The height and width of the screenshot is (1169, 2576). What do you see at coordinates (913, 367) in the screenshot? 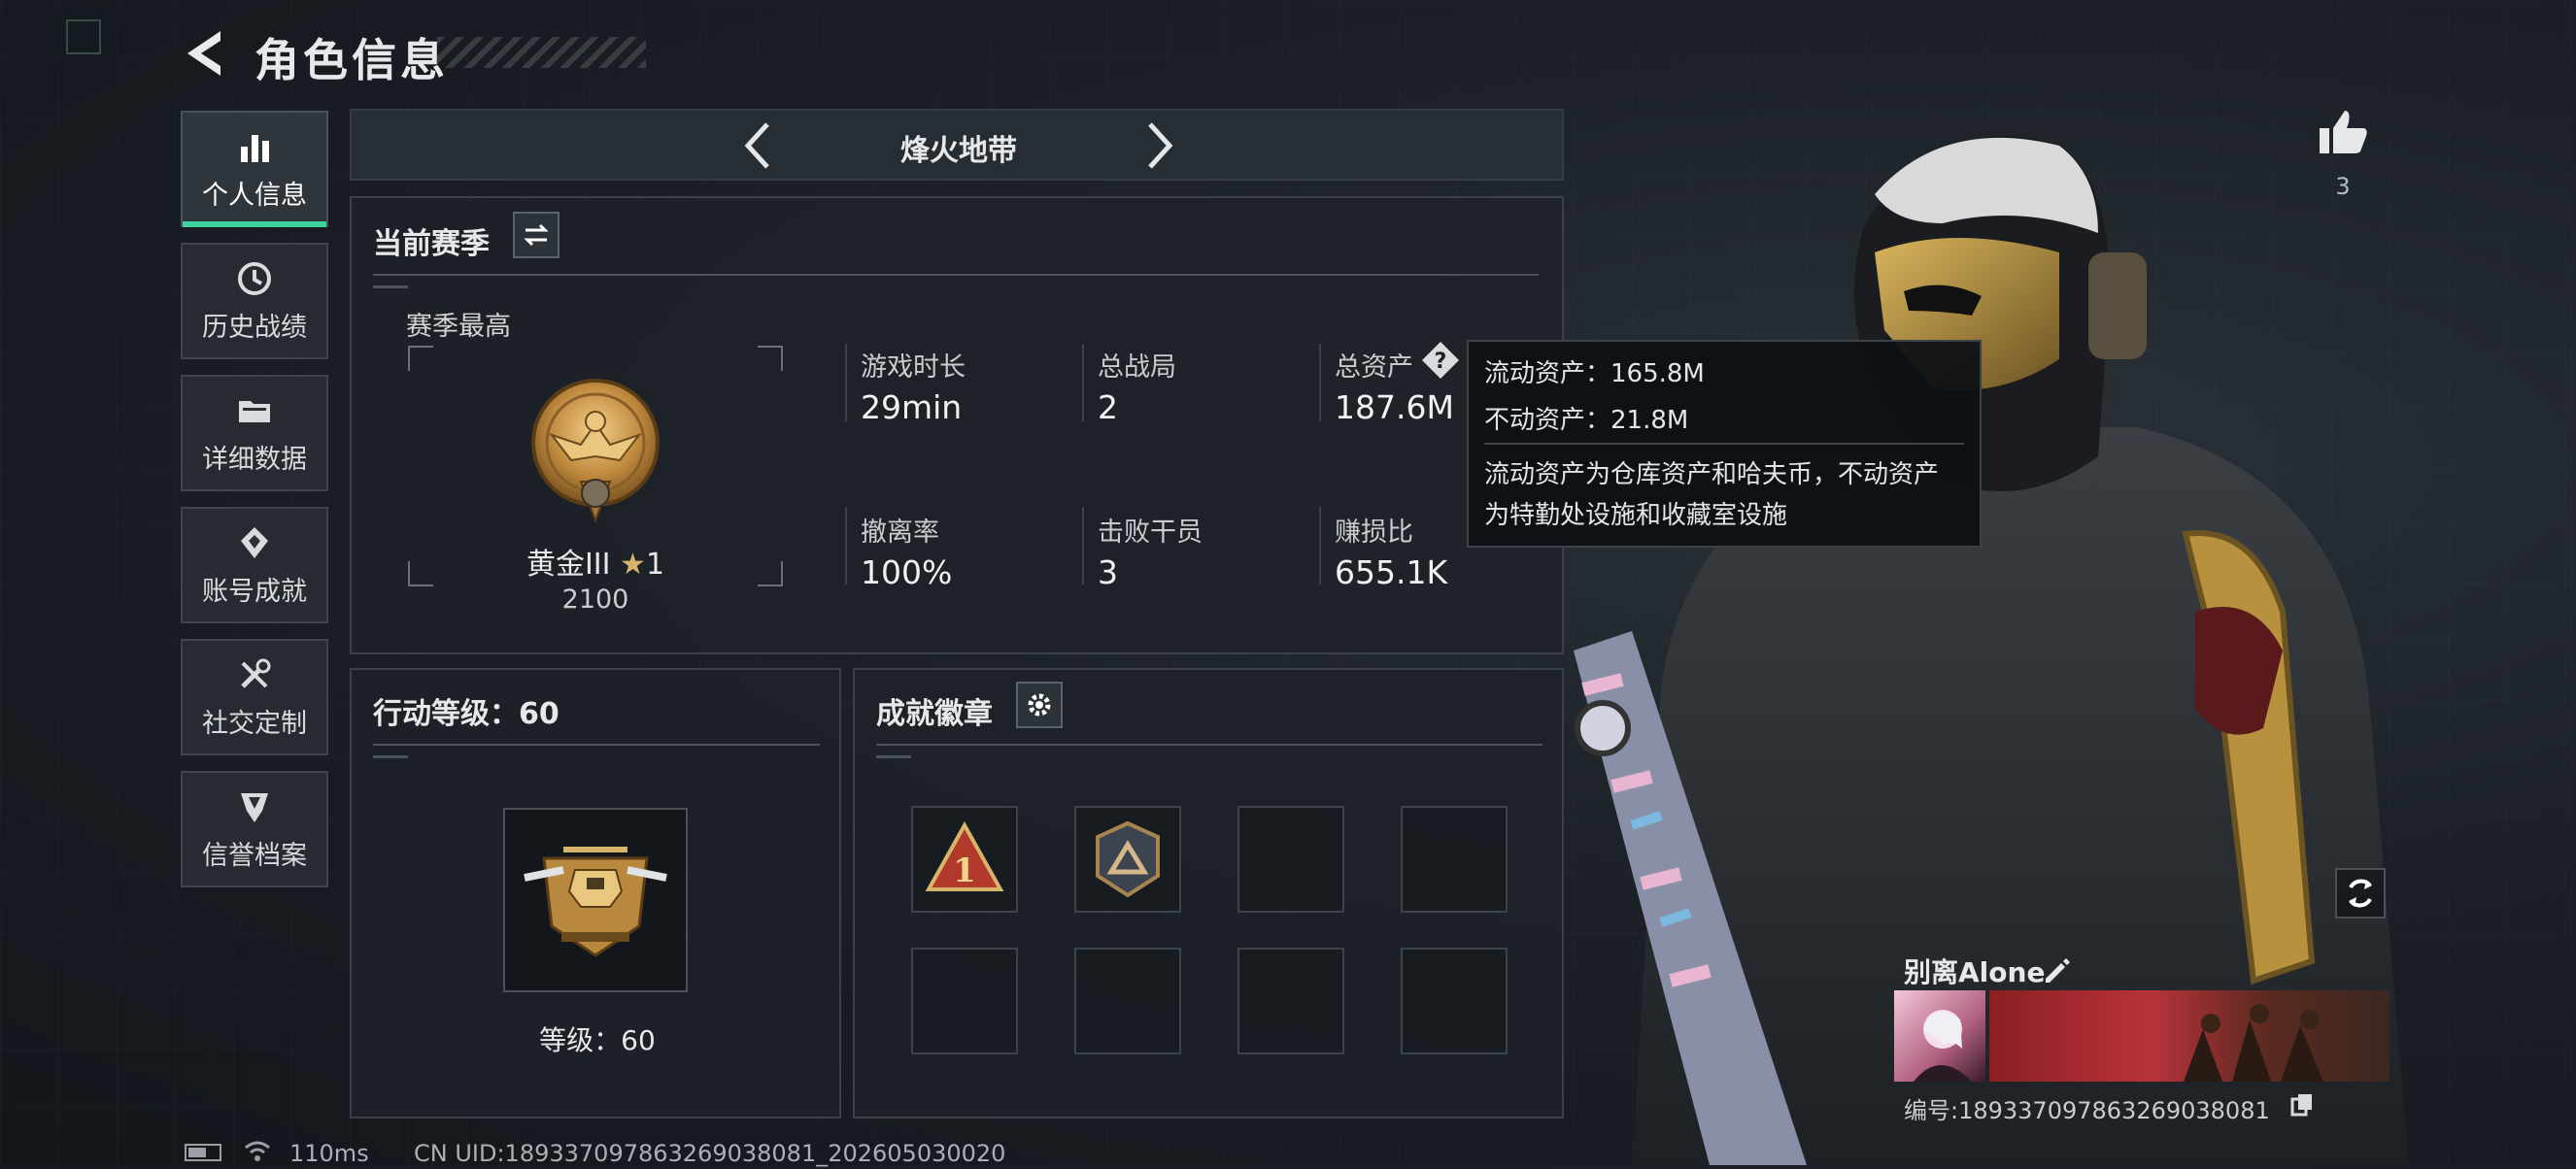
I see `stat-playtime-label: 游戏时长` at bounding box center [913, 367].